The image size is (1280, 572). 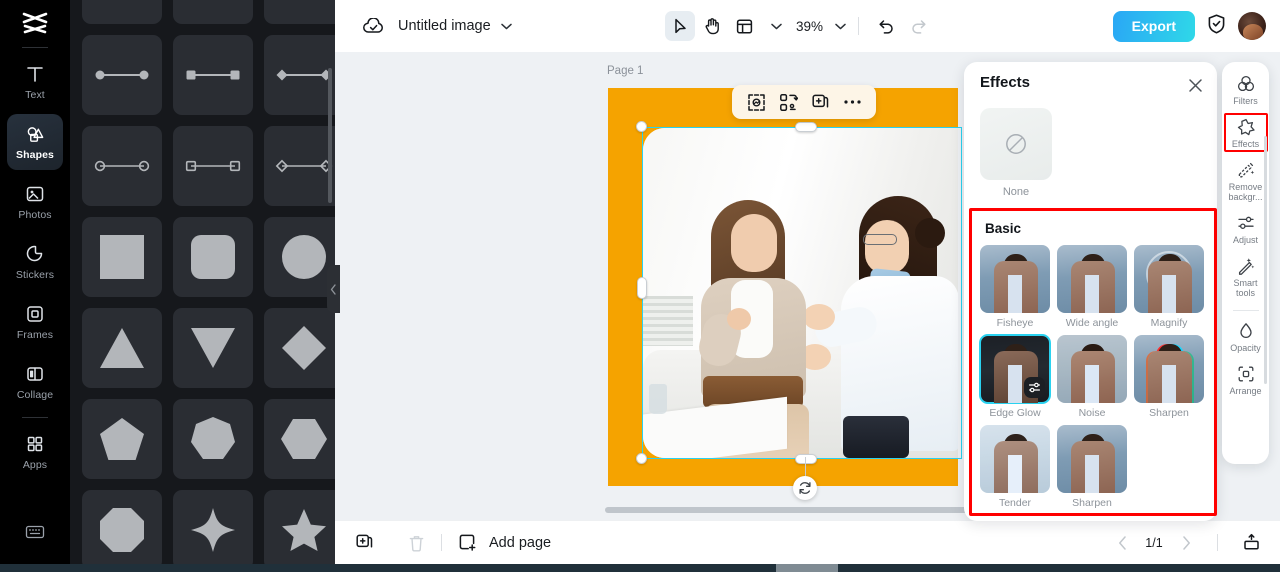 I want to click on sidebar-item-apps: Apps, so click(x=35, y=452).